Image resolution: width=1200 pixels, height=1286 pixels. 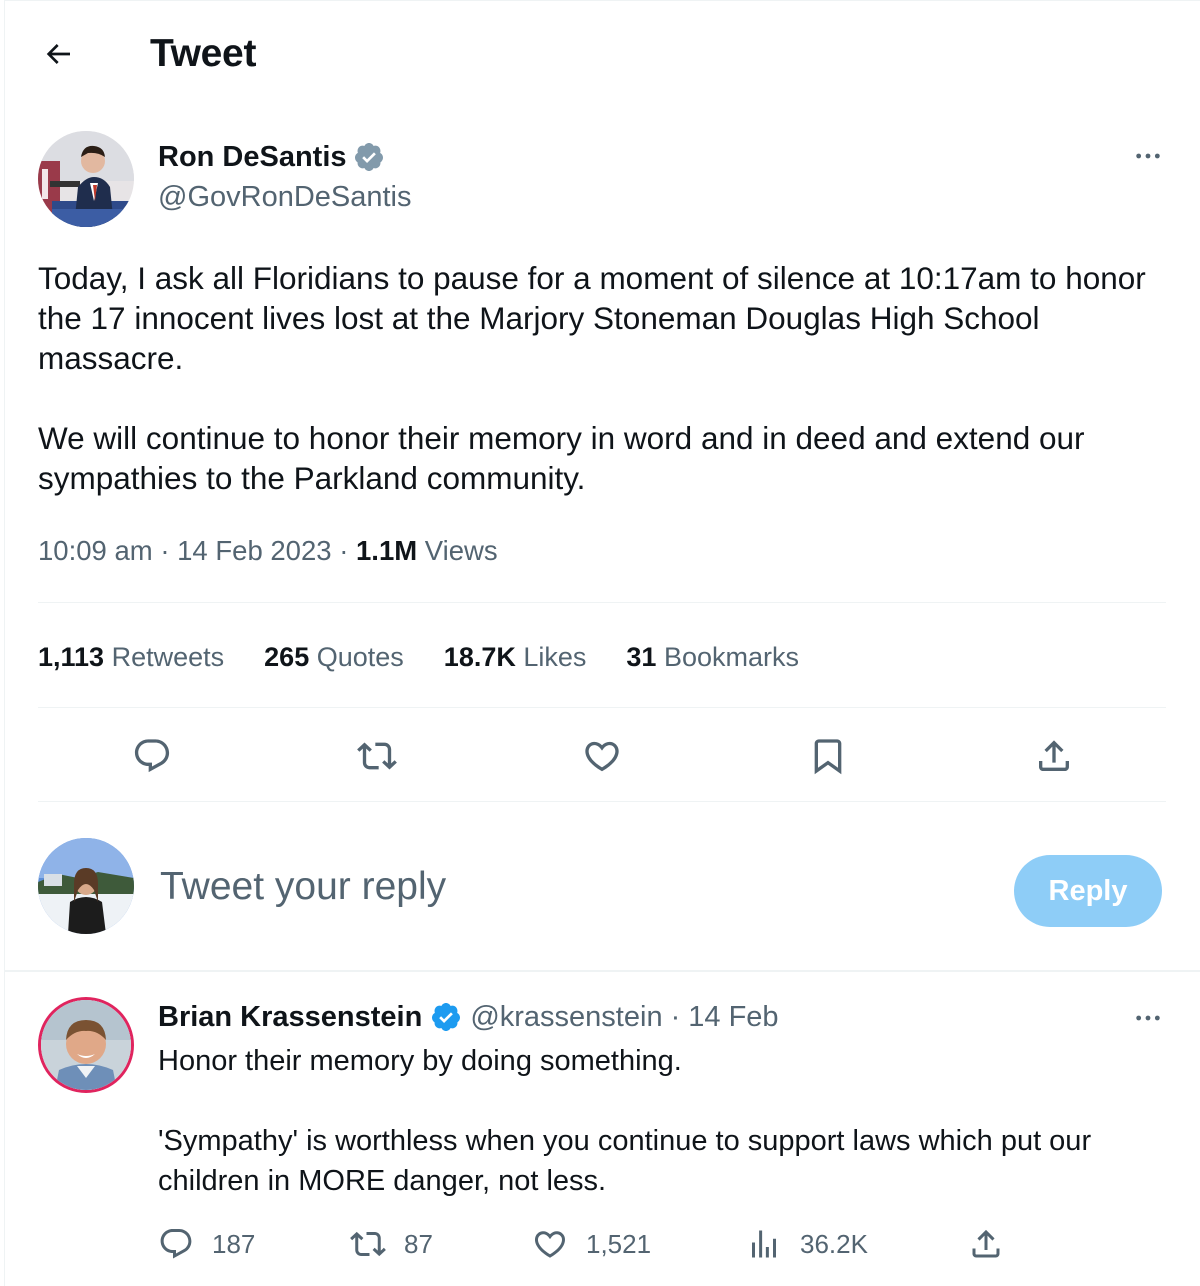 What do you see at coordinates (764, 1244) in the screenshot?
I see `views-chart-icon` at bounding box center [764, 1244].